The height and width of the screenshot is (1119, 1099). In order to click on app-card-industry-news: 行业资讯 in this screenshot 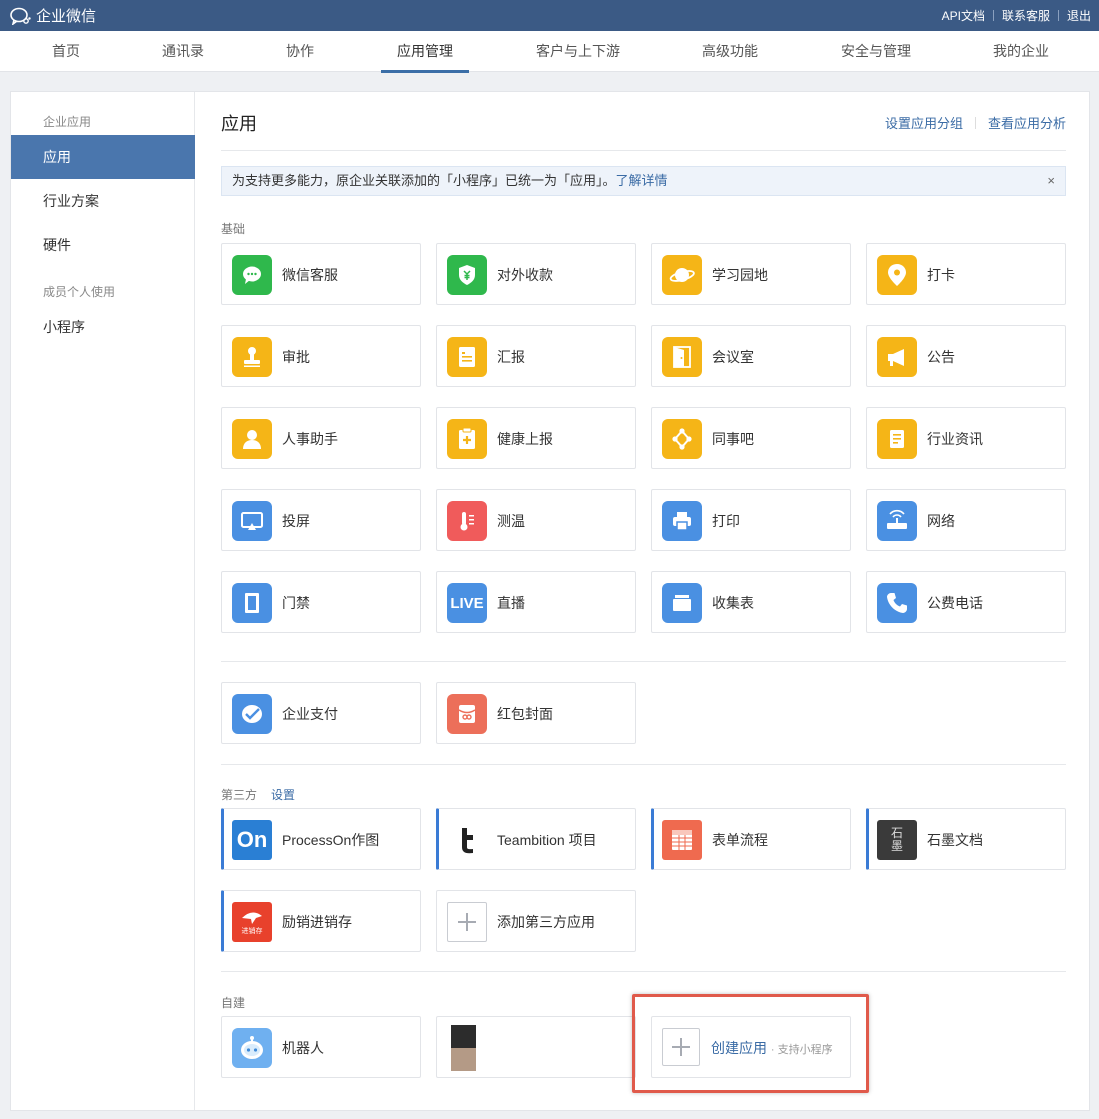, I will do `click(966, 438)`.